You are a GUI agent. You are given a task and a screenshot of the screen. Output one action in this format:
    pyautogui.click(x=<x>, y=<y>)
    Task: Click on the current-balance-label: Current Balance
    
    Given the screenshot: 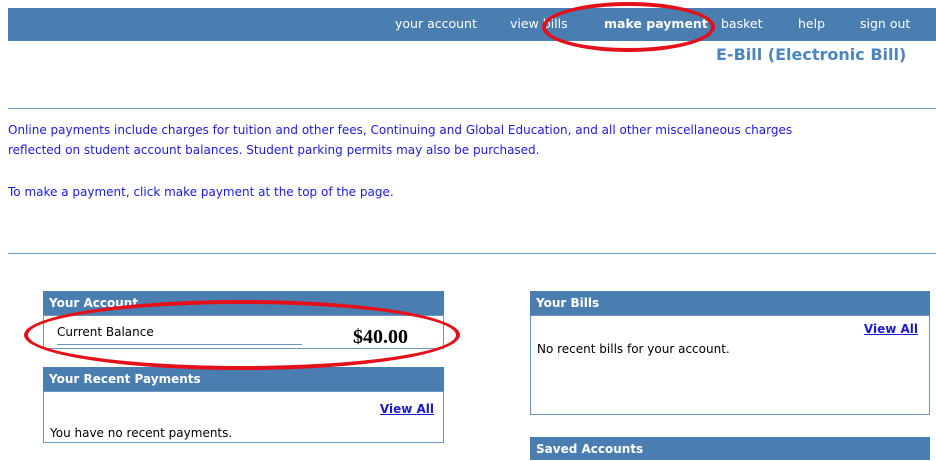 What is the action you would take?
    pyautogui.click(x=105, y=332)
    